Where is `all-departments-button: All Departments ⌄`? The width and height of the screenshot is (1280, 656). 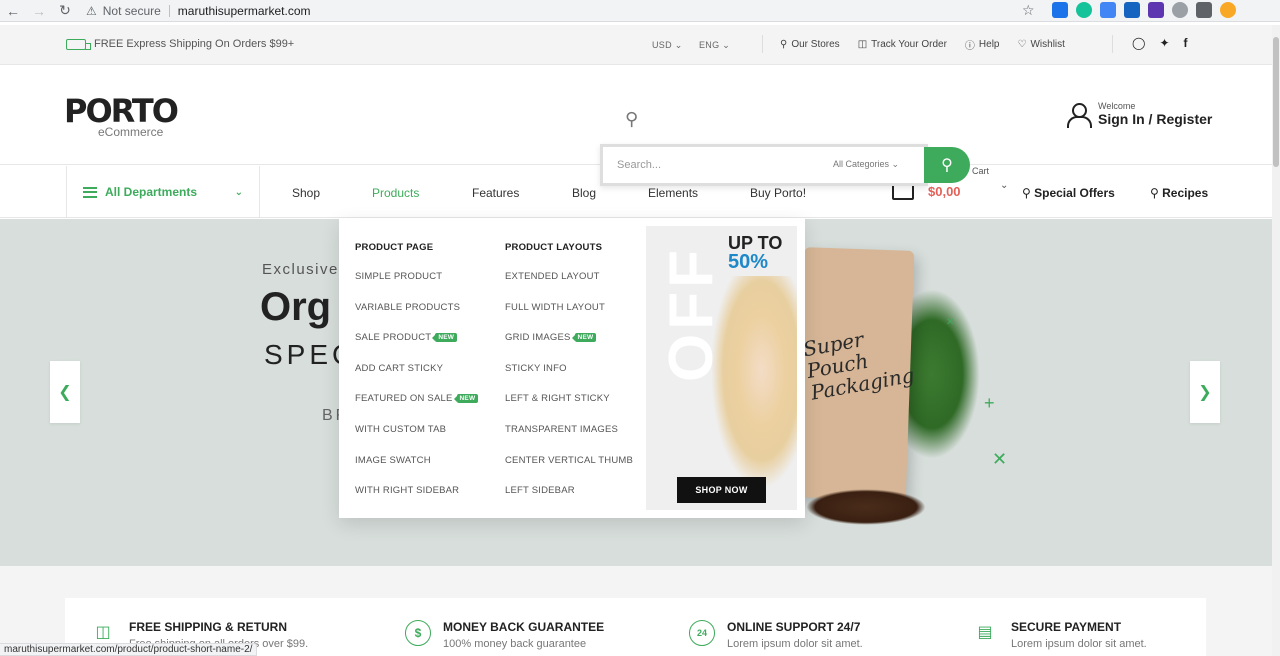 all-departments-button: All Departments ⌄ is located at coordinates (163, 192).